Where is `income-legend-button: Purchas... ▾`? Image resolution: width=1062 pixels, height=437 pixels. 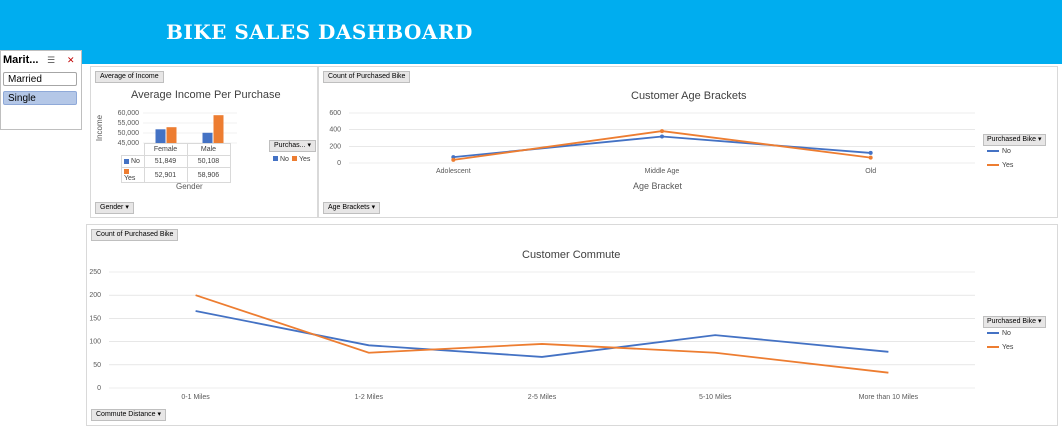 income-legend-button: Purchas... ▾ is located at coordinates (292, 146).